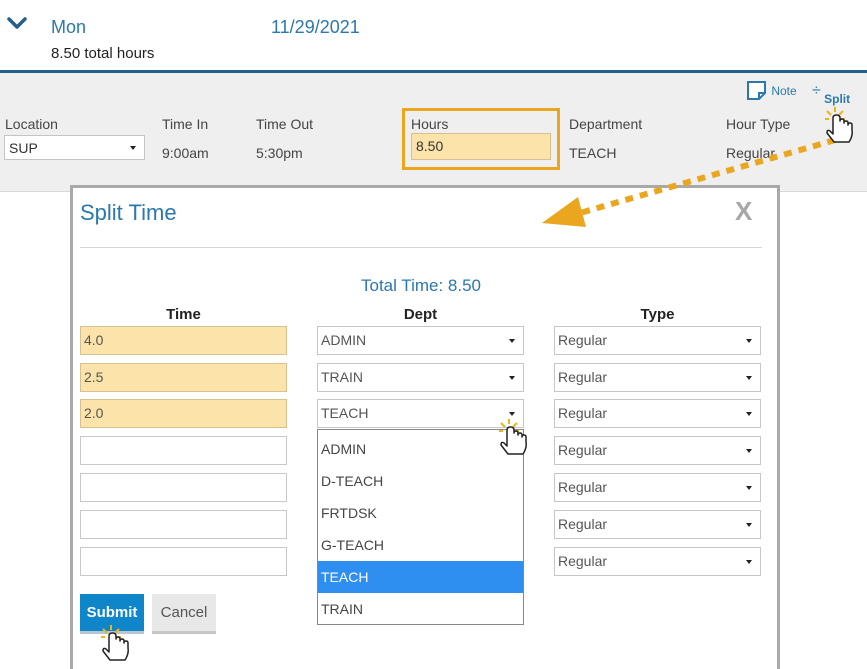 The image size is (867, 669). Describe the element at coordinates (420, 314) in the screenshot. I see `column-header-dept: Dept` at that location.